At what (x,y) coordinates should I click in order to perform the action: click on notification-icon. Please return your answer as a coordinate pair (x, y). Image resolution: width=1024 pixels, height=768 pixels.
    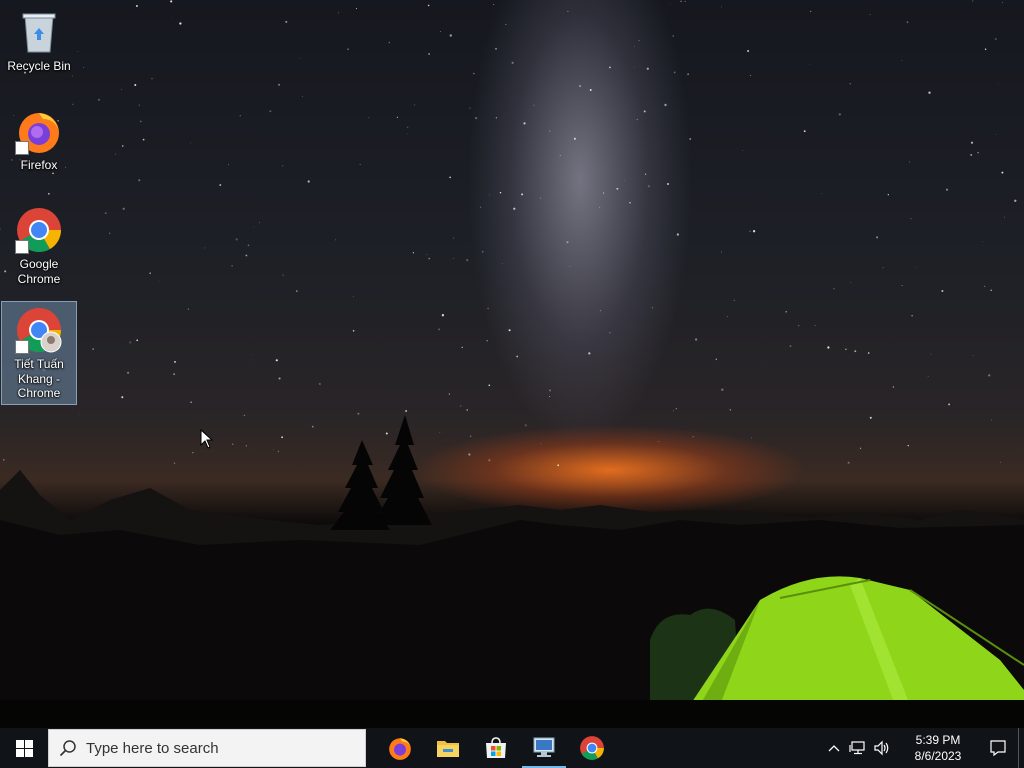
    Looking at the image, I should click on (998, 748).